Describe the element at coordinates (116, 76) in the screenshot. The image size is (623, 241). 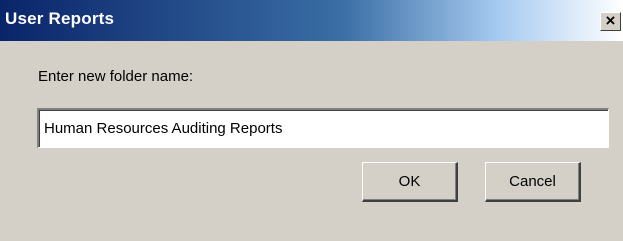
I see `folder-name-label: Enter new folder name:` at that location.